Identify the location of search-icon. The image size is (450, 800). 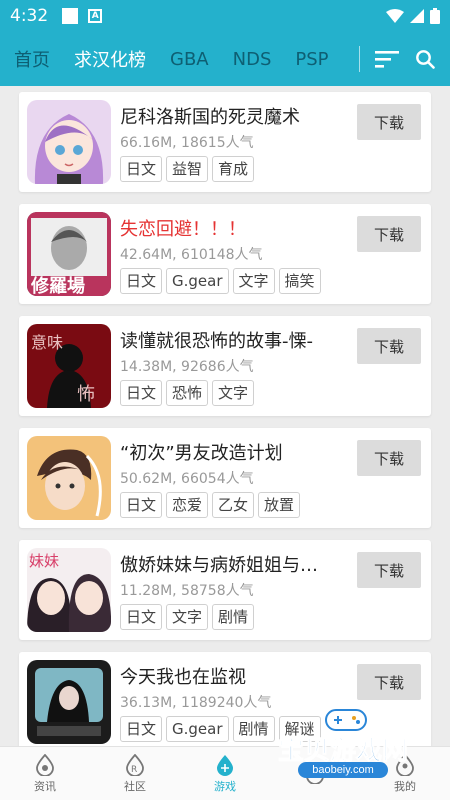
(425, 59).